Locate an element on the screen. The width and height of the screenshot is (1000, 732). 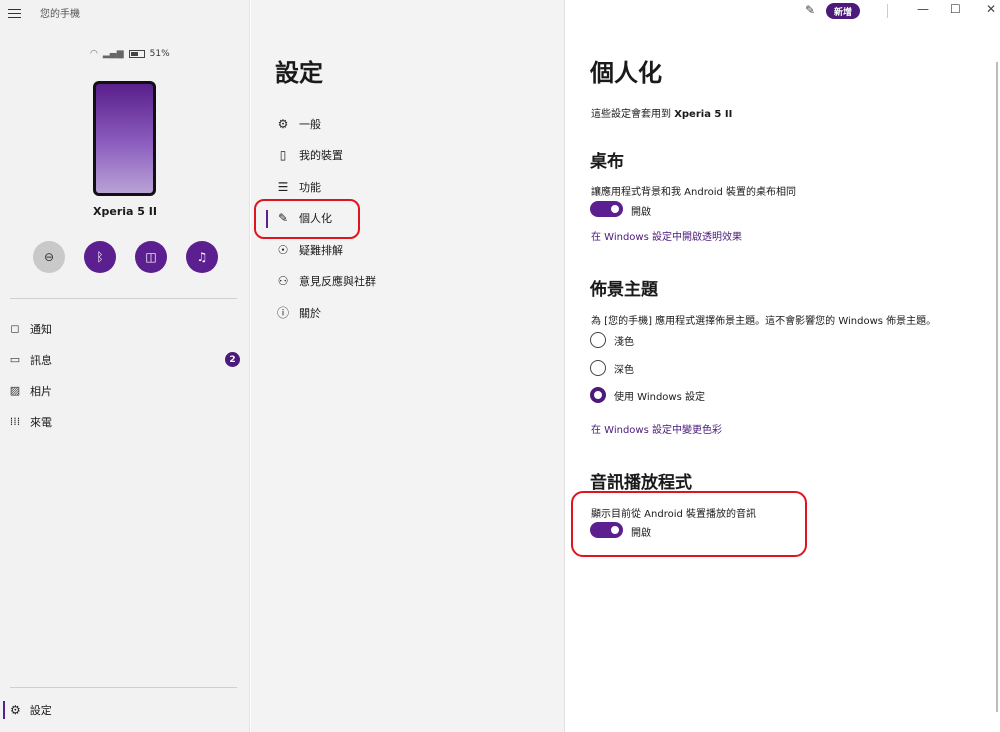
troubleshoot-icon: ☉ is located at coordinates (283, 249).